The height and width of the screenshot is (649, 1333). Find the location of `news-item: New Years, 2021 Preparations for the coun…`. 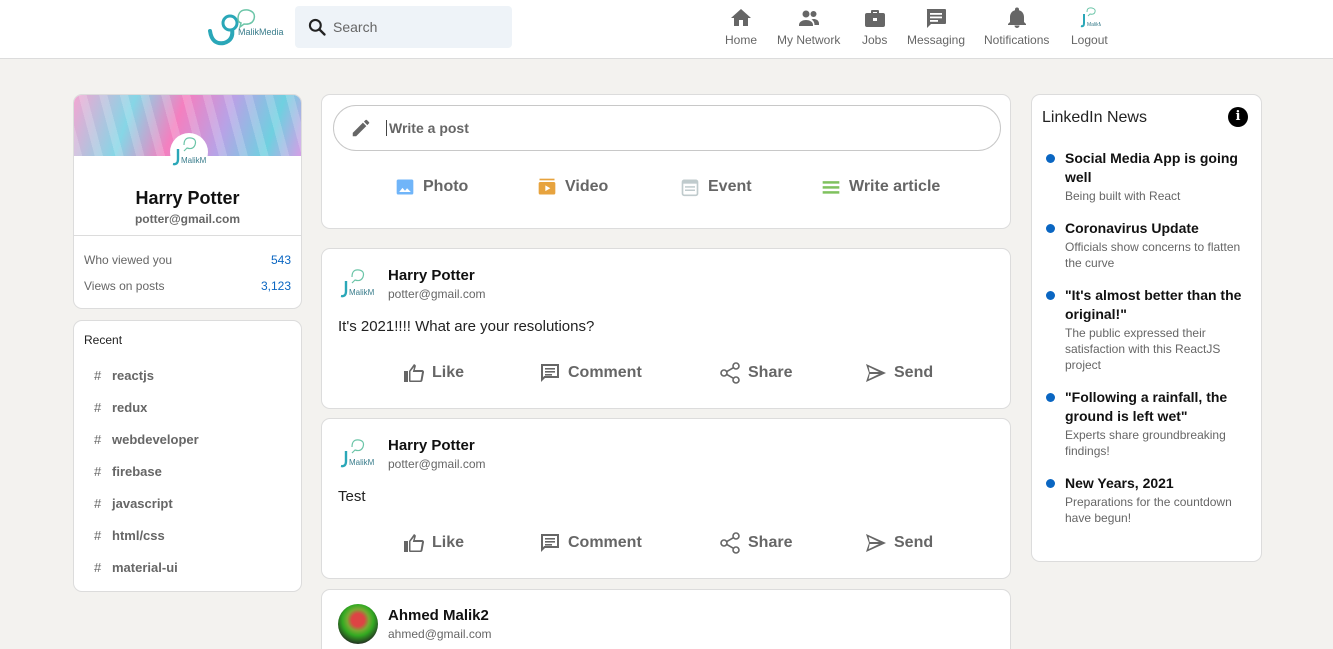

news-item: New Years, 2021 Preparations for the coun… is located at coordinates (1146, 500).